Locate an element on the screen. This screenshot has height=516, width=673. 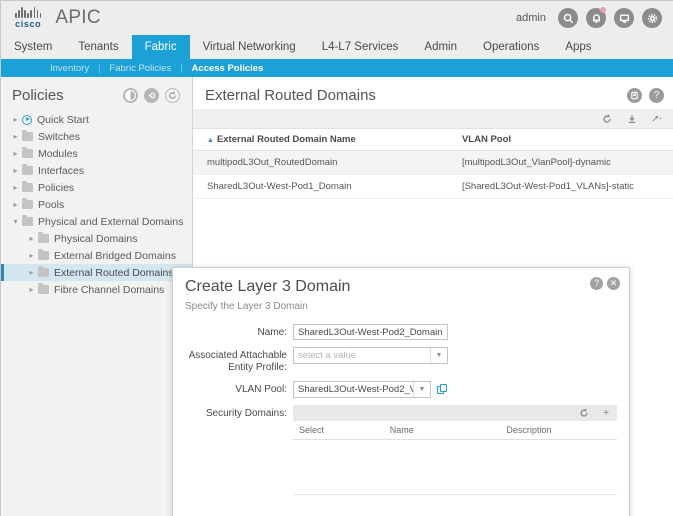
tree-item-fibre-channel-domains: ▸ Fibre Channel Domains is located at coordinates (96, 289).